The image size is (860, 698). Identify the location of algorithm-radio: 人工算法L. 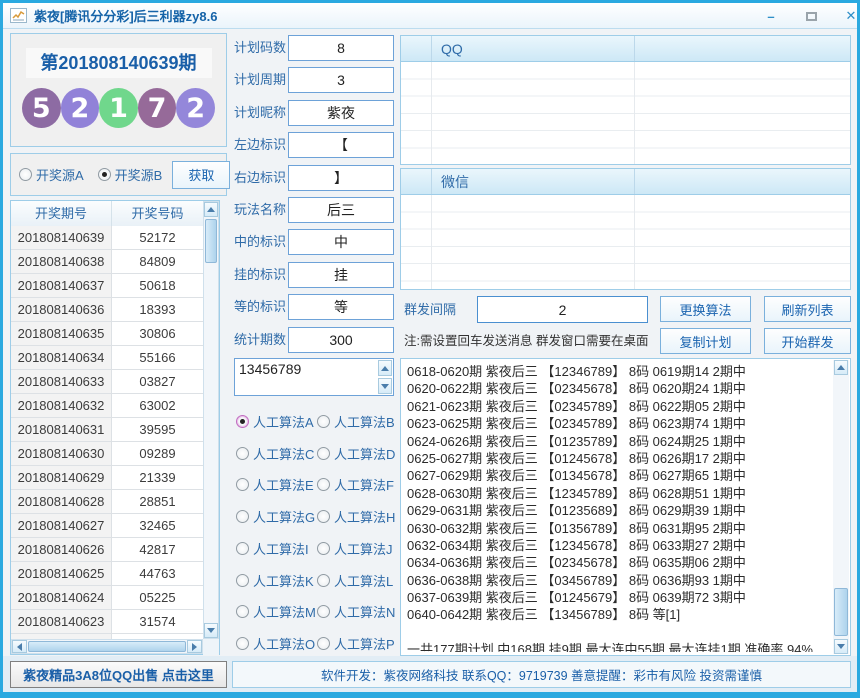
(355, 580).